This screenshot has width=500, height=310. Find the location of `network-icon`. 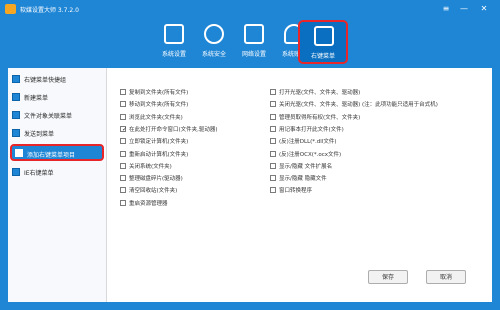

network-icon is located at coordinates (254, 34).